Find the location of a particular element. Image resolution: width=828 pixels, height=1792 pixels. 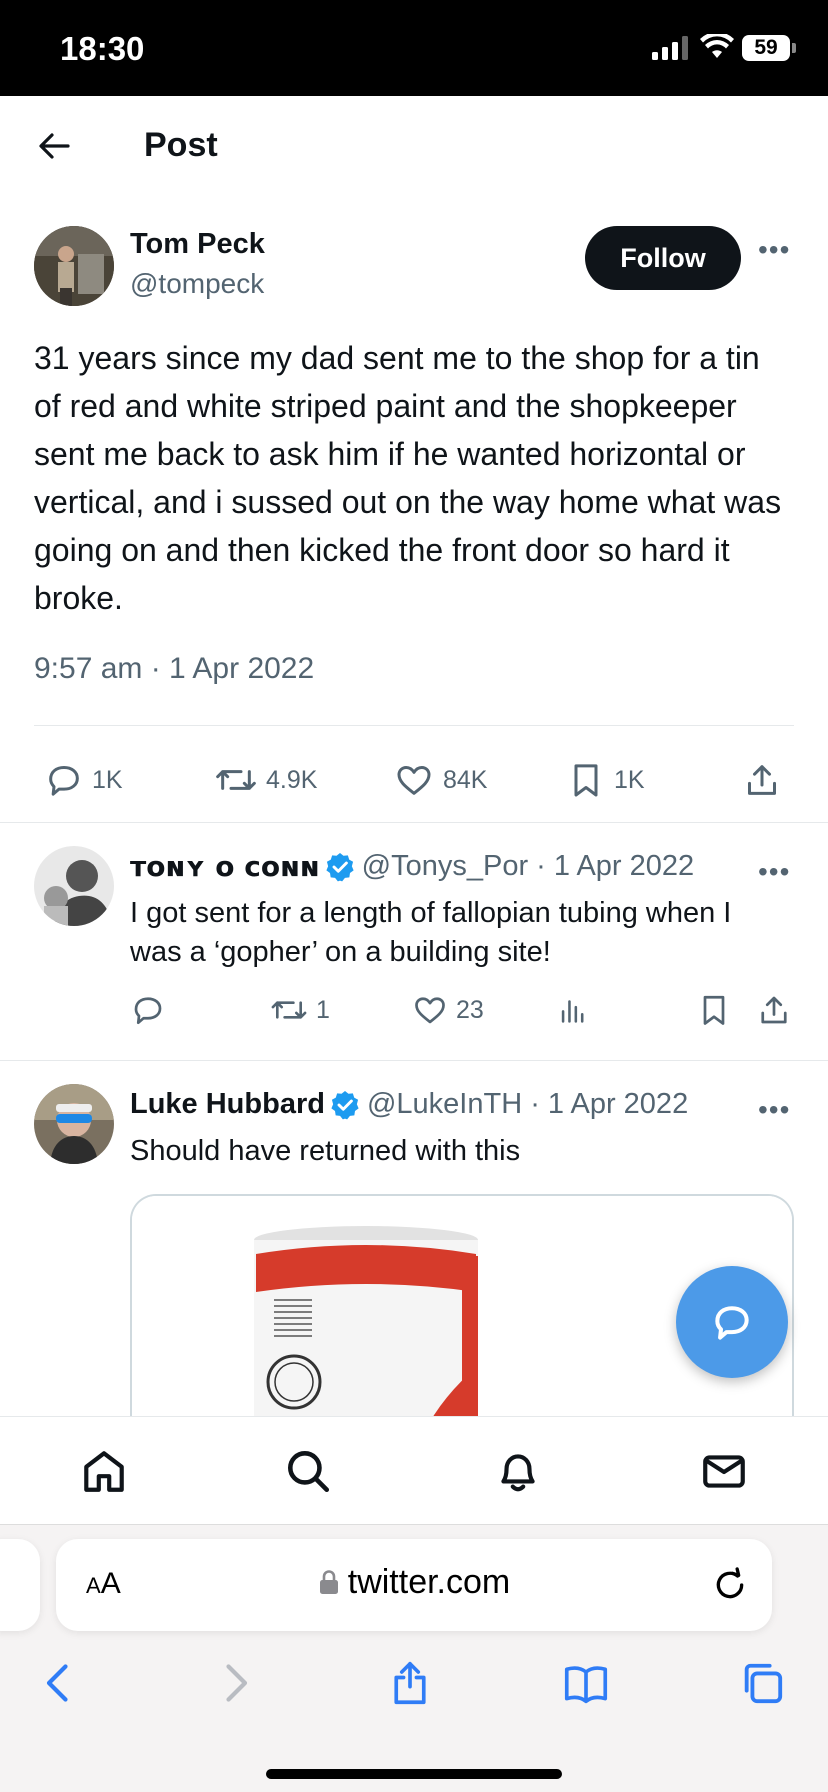

browser-toolbar: AA twitter.com is located at coordinates (414, 1658).